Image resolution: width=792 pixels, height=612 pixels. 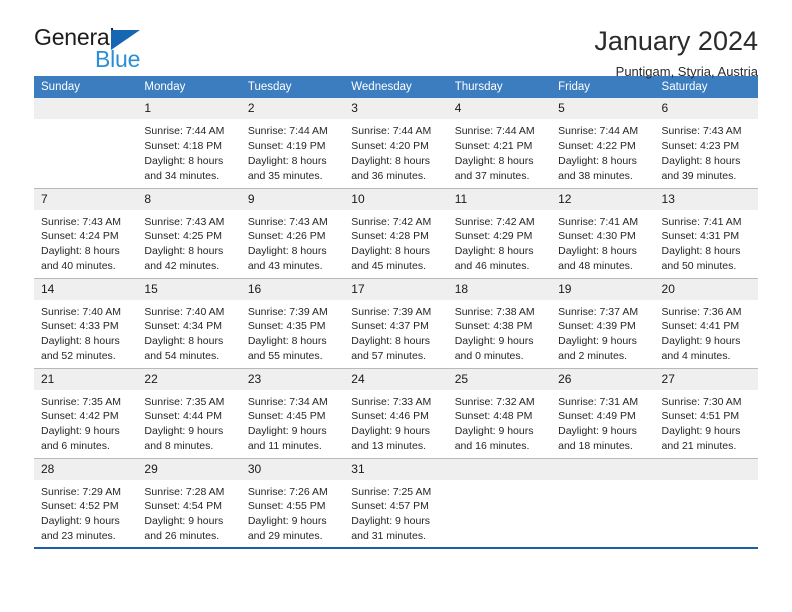 What do you see at coordinates (86, 87) in the screenshot?
I see `weekday-header-sunday: Sunday` at bounding box center [86, 87].